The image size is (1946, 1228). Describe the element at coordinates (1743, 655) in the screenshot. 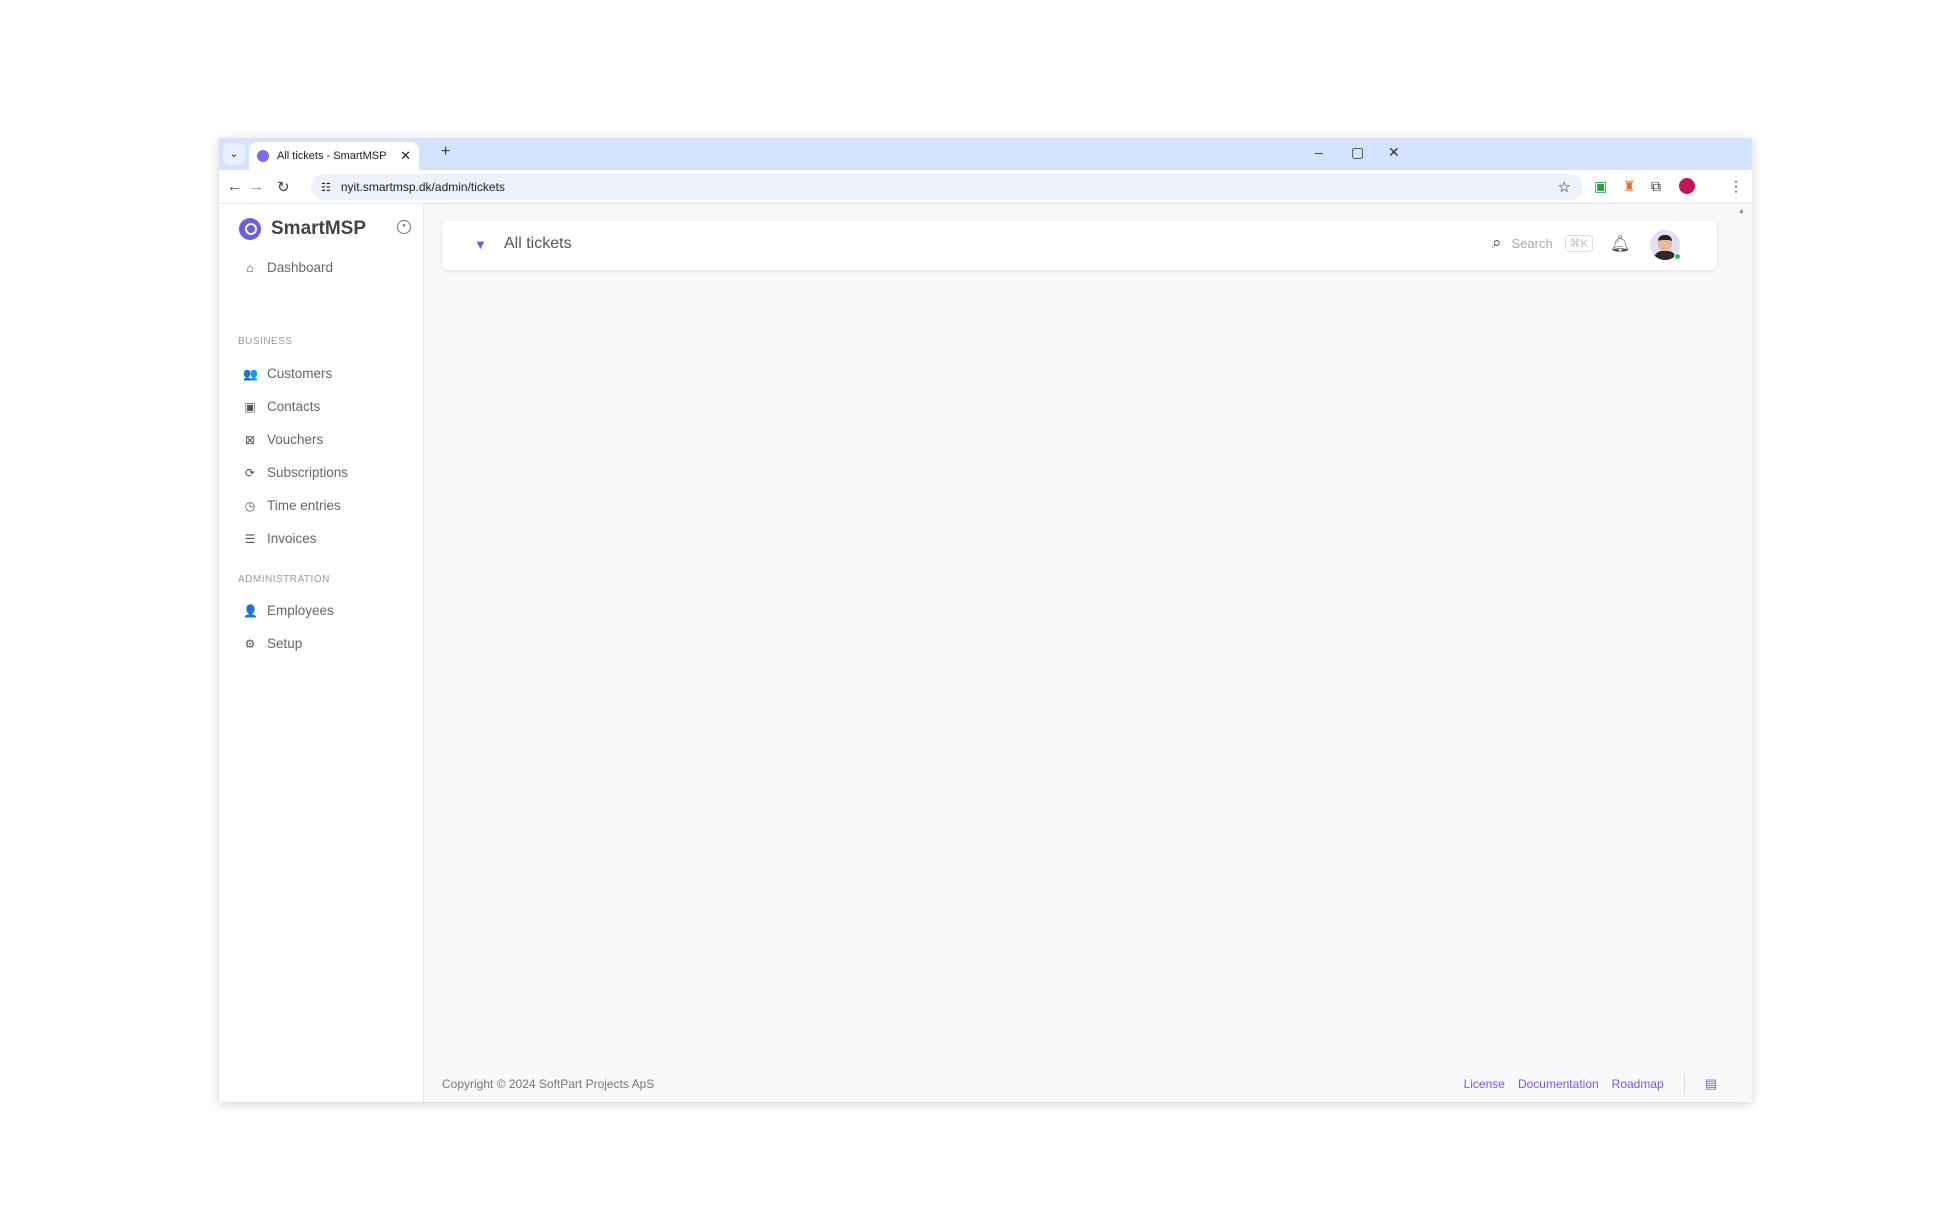

I see `scrollbar: ▲` at that location.